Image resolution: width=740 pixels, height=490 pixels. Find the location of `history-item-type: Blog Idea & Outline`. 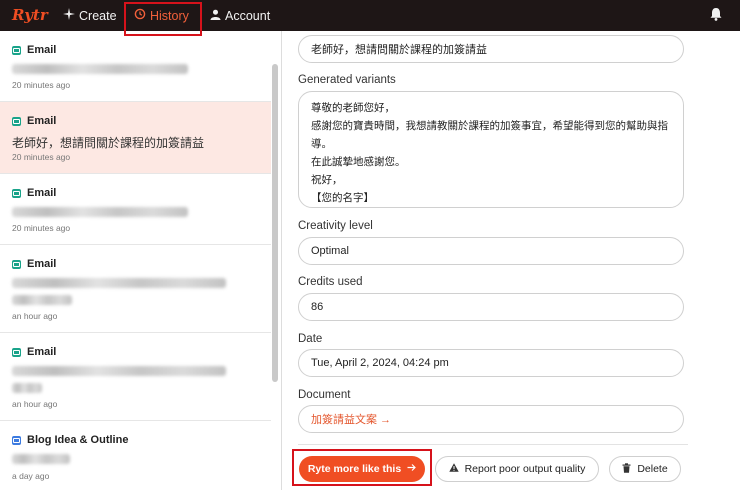

history-item-type: Blog Idea & Outline is located at coordinates (78, 440).